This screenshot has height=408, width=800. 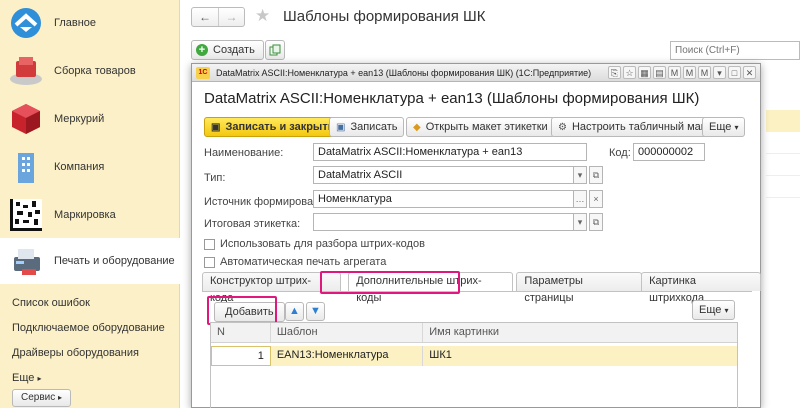 What do you see at coordinates (480, 127) in the screenshot?
I see `open-label-layout-button: ◆ Открыть макет этикетки` at bounding box center [480, 127].